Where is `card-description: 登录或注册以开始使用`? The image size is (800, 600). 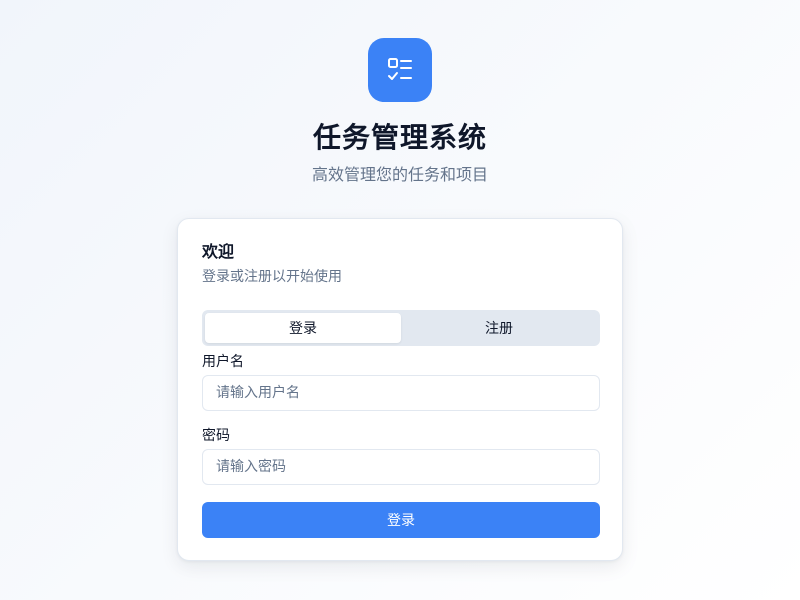 card-description: 登录或注册以开始使用 is located at coordinates (272, 277).